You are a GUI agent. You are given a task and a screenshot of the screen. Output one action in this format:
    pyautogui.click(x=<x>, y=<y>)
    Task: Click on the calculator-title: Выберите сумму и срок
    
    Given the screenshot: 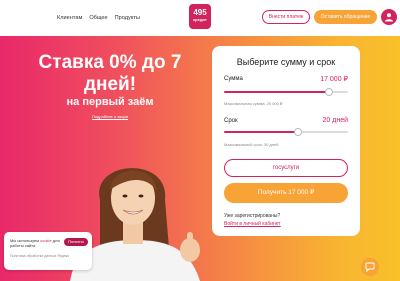 What is the action you would take?
    pyautogui.click(x=286, y=62)
    